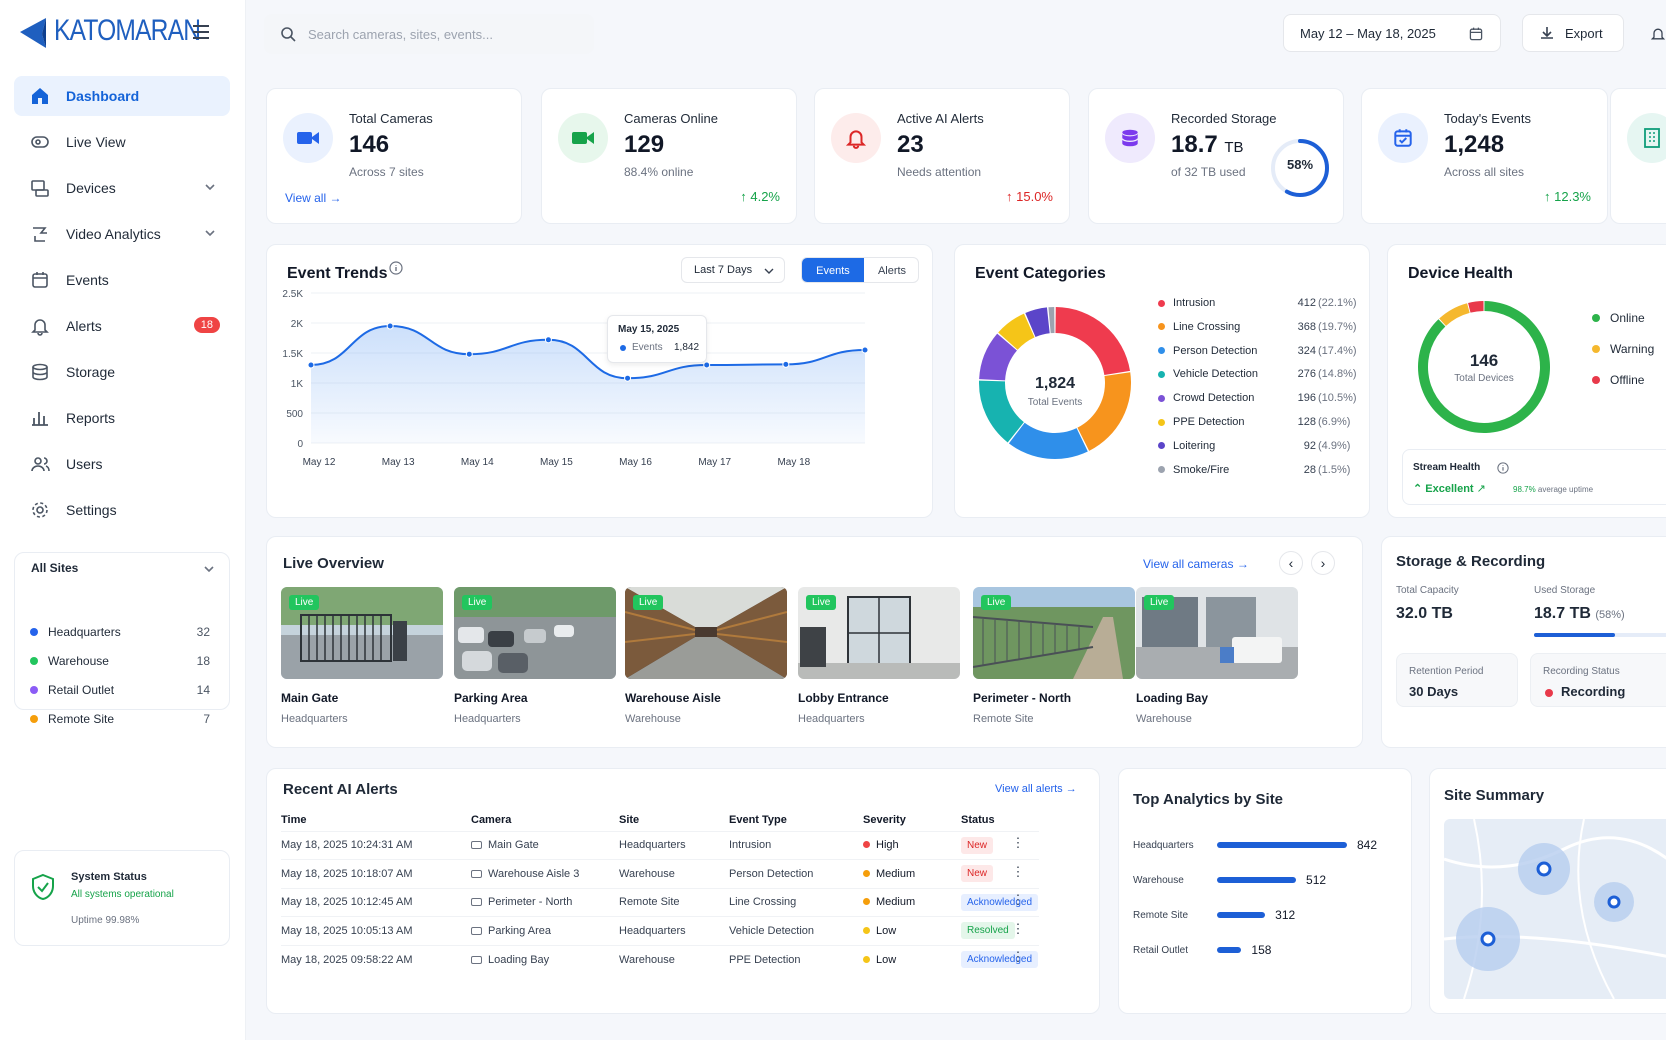 This screenshot has width=1666, height=1040. Describe the element at coordinates (1254, 446) in the screenshot. I see `legend-item: Loitering 92 (4.9%)` at that location.